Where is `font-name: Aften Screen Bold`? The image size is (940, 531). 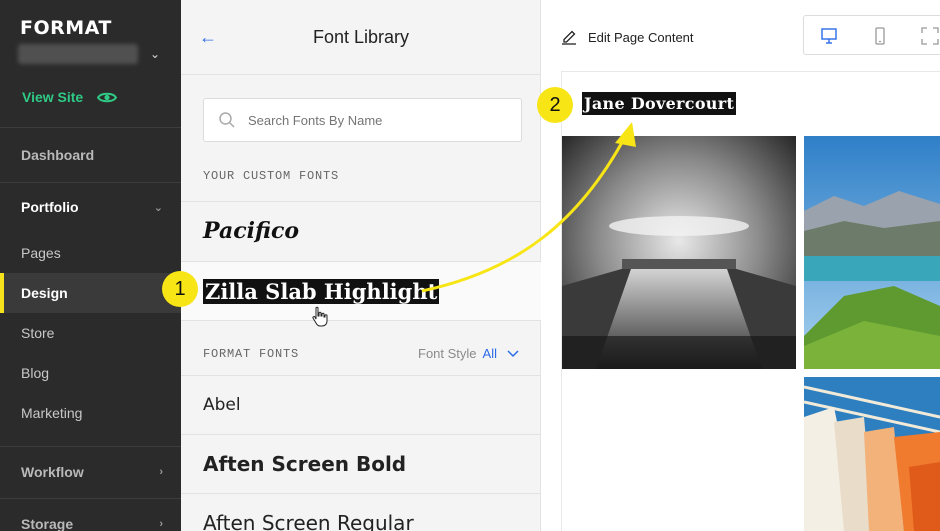
font-name: Aften Screen Bold is located at coordinates (305, 464).